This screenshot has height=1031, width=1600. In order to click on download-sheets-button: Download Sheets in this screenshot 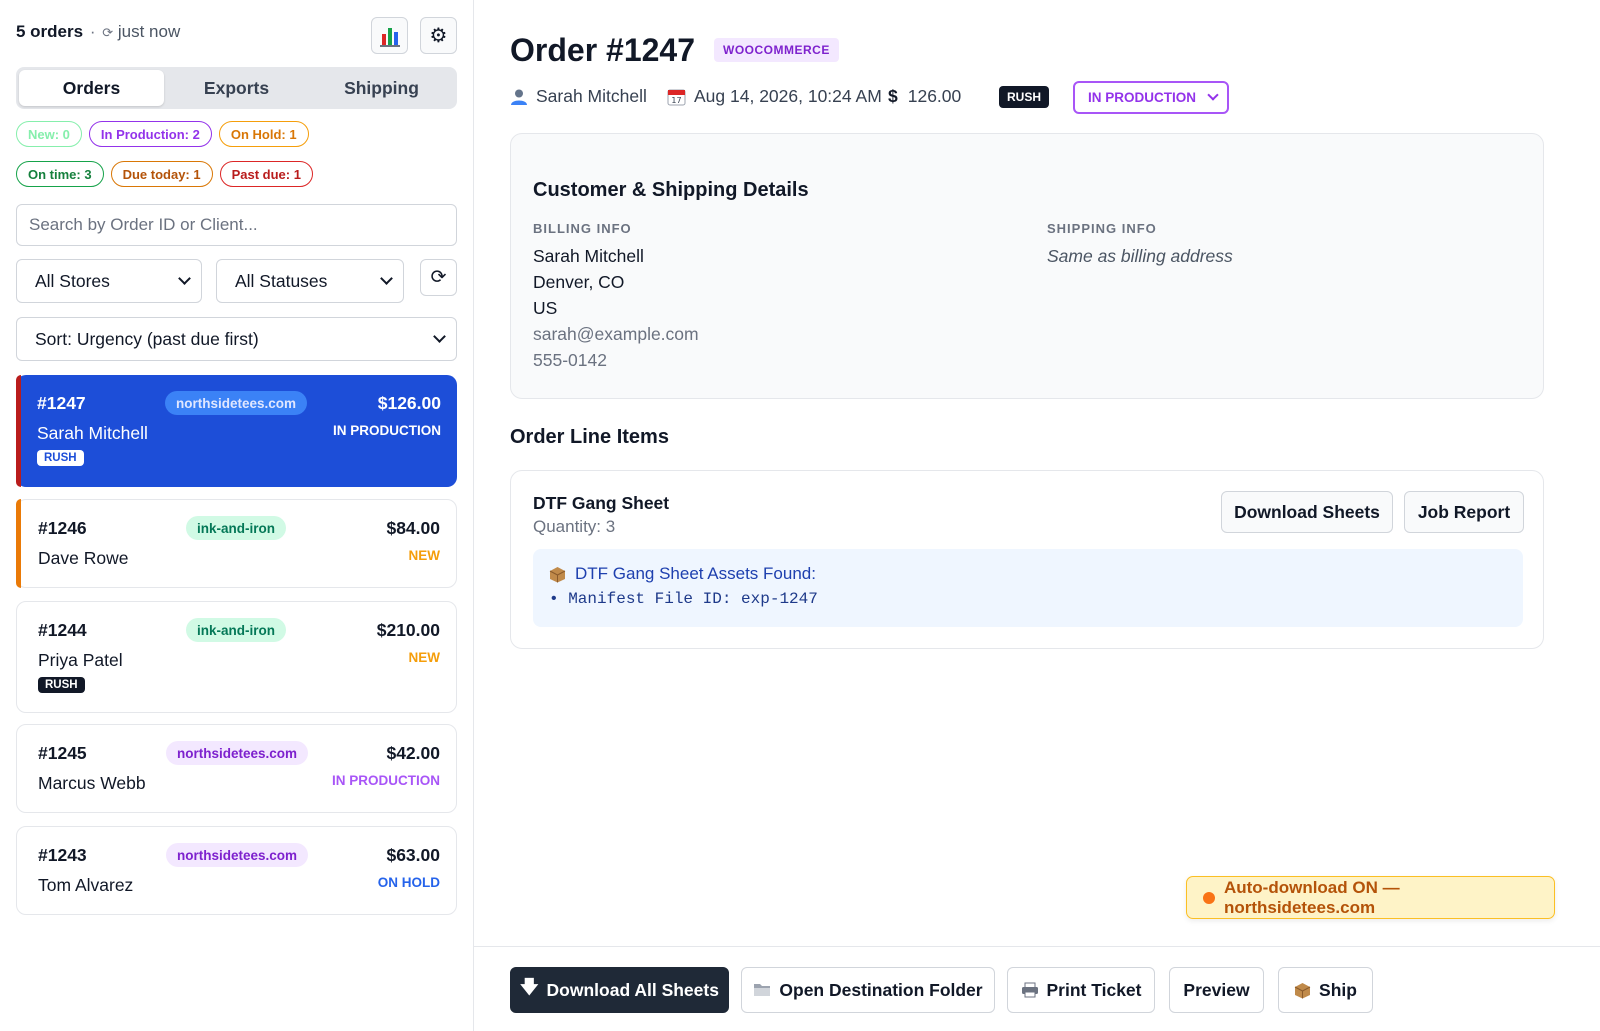, I will do `click(1307, 512)`.